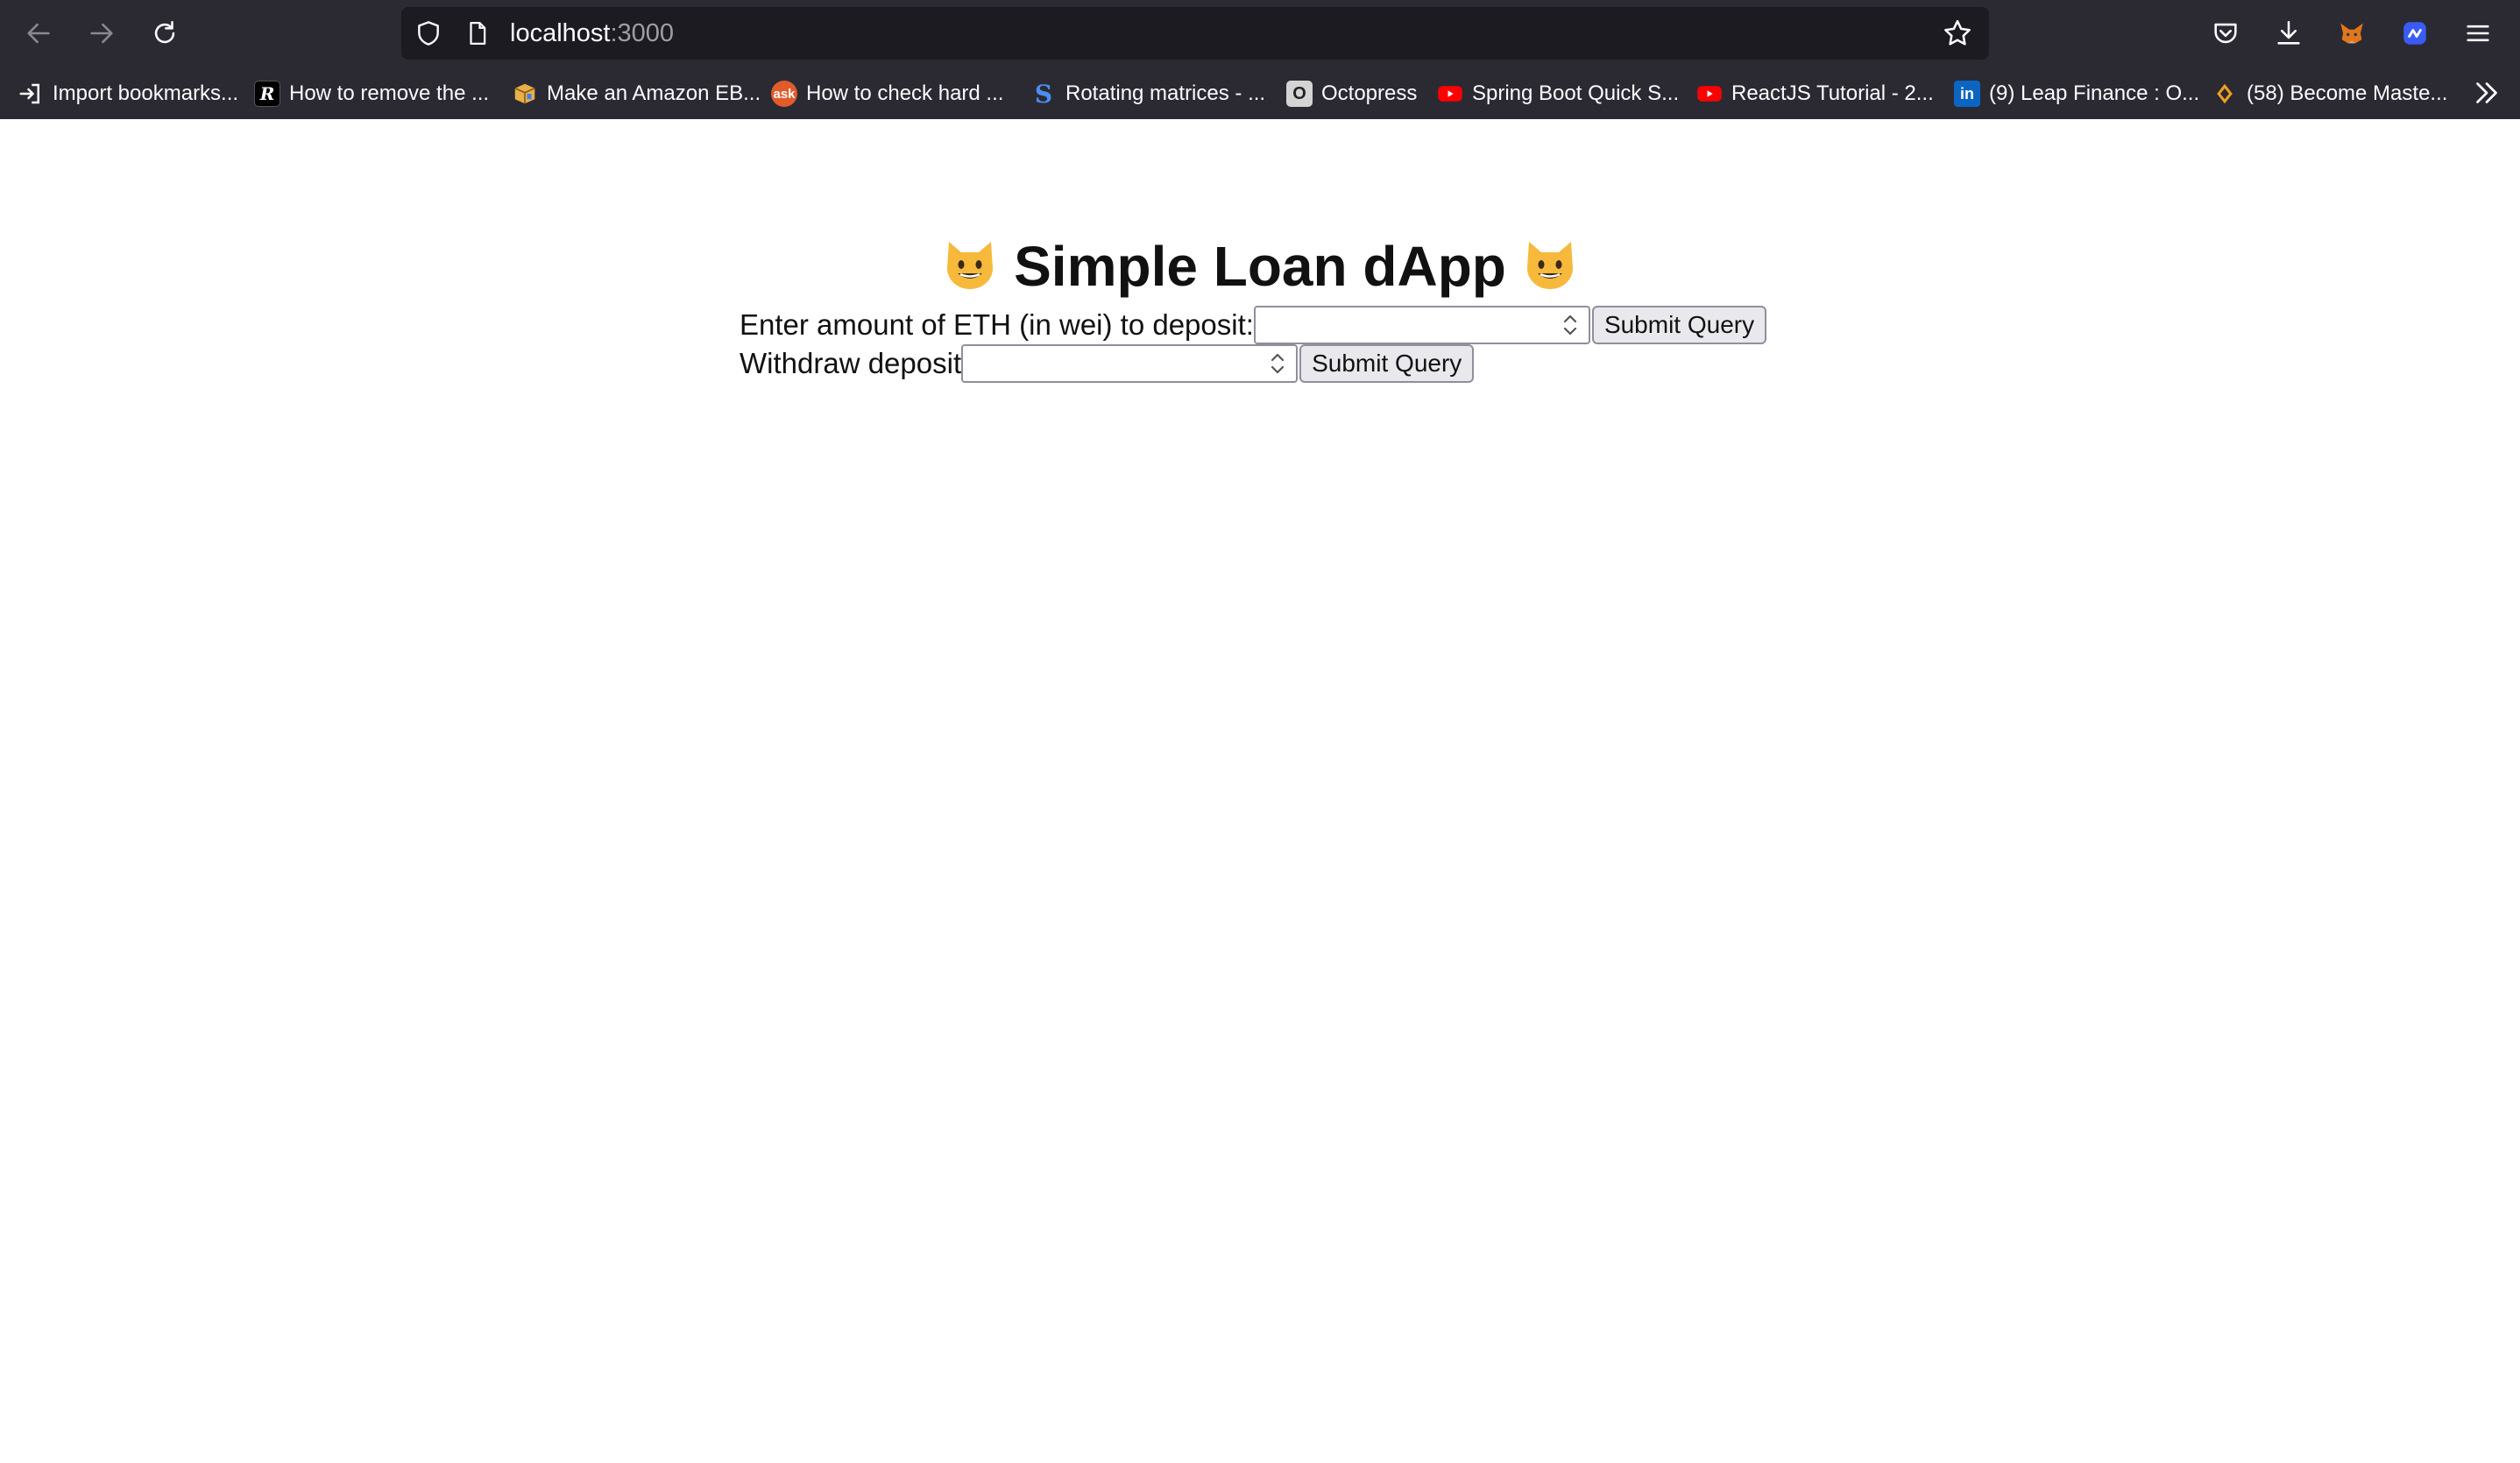 Image resolution: width=2520 pixels, height=1463 pixels. Describe the element at coordinates (642, 33) in the screenshot. I see `url-port: :3000` at that location.